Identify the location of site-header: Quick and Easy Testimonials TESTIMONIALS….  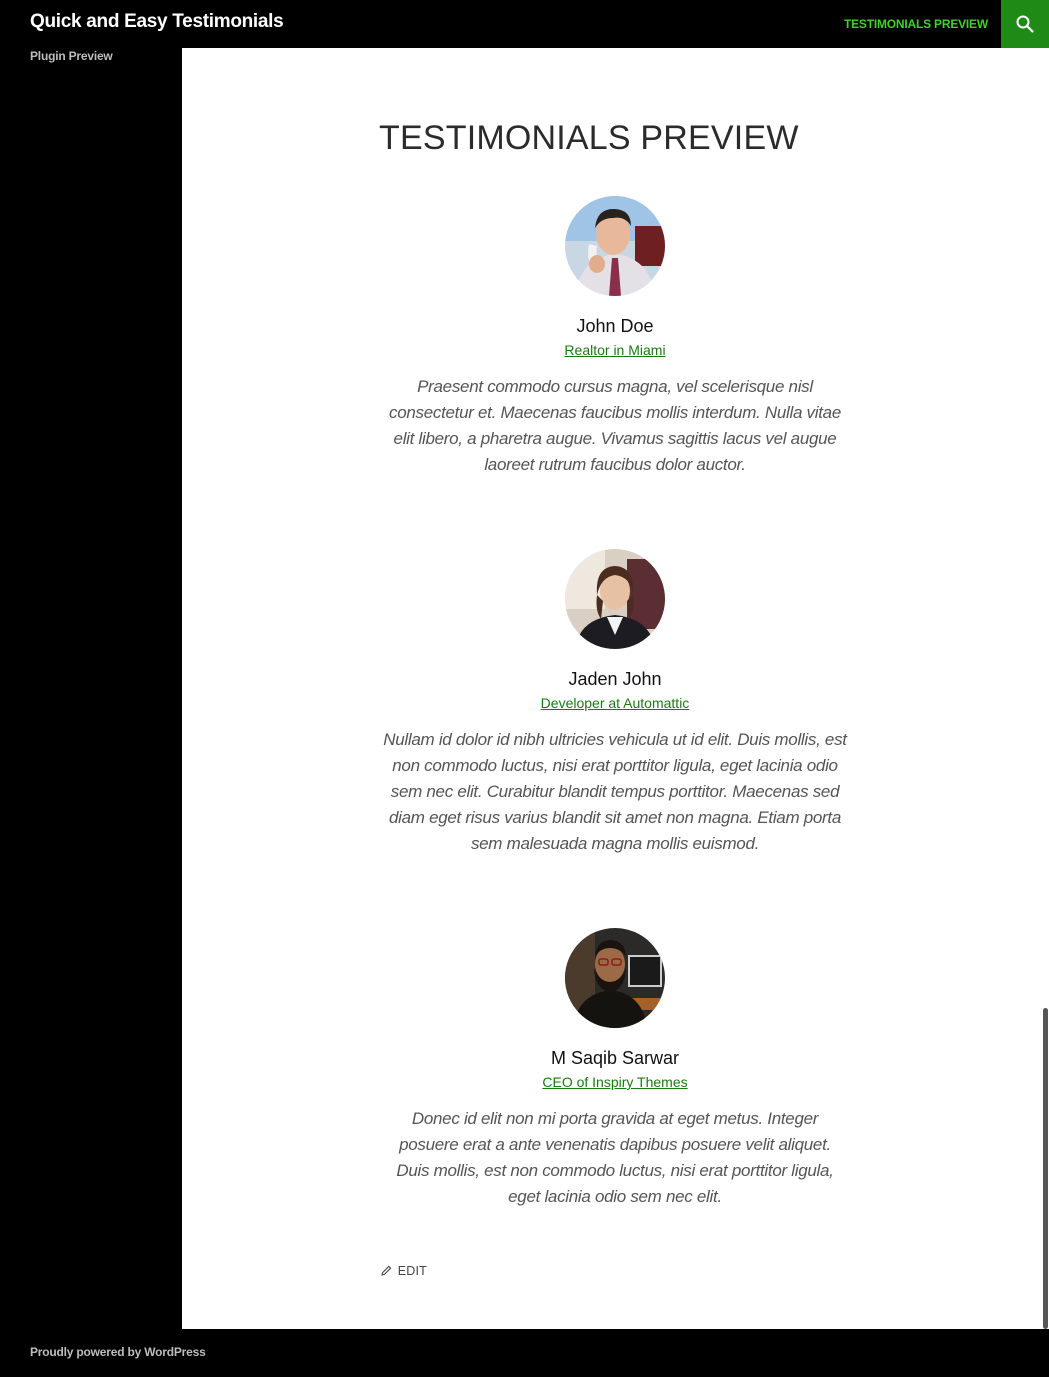
(524, 24).